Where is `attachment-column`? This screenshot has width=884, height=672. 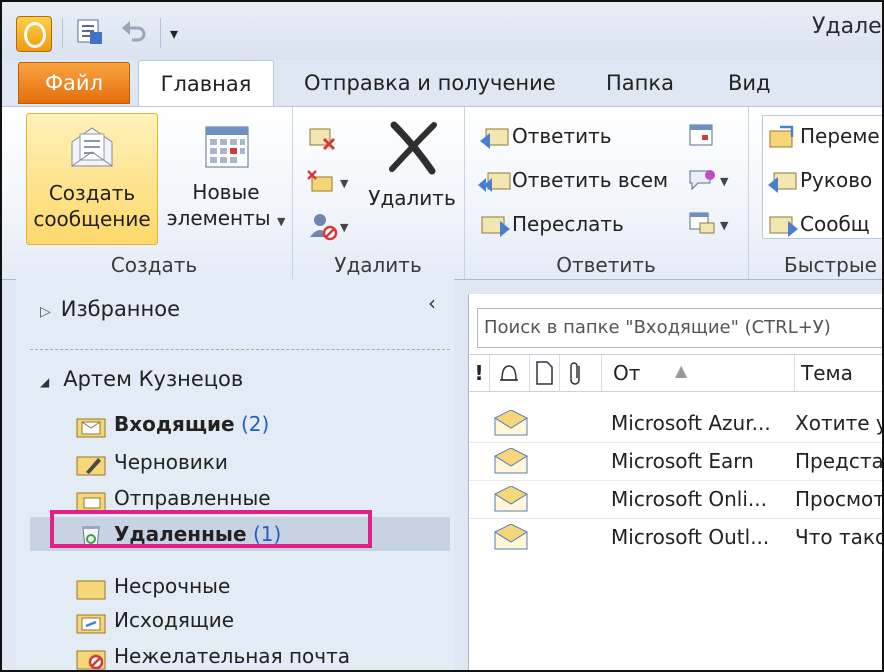 attachment-column is located at coordinates (580, 373).